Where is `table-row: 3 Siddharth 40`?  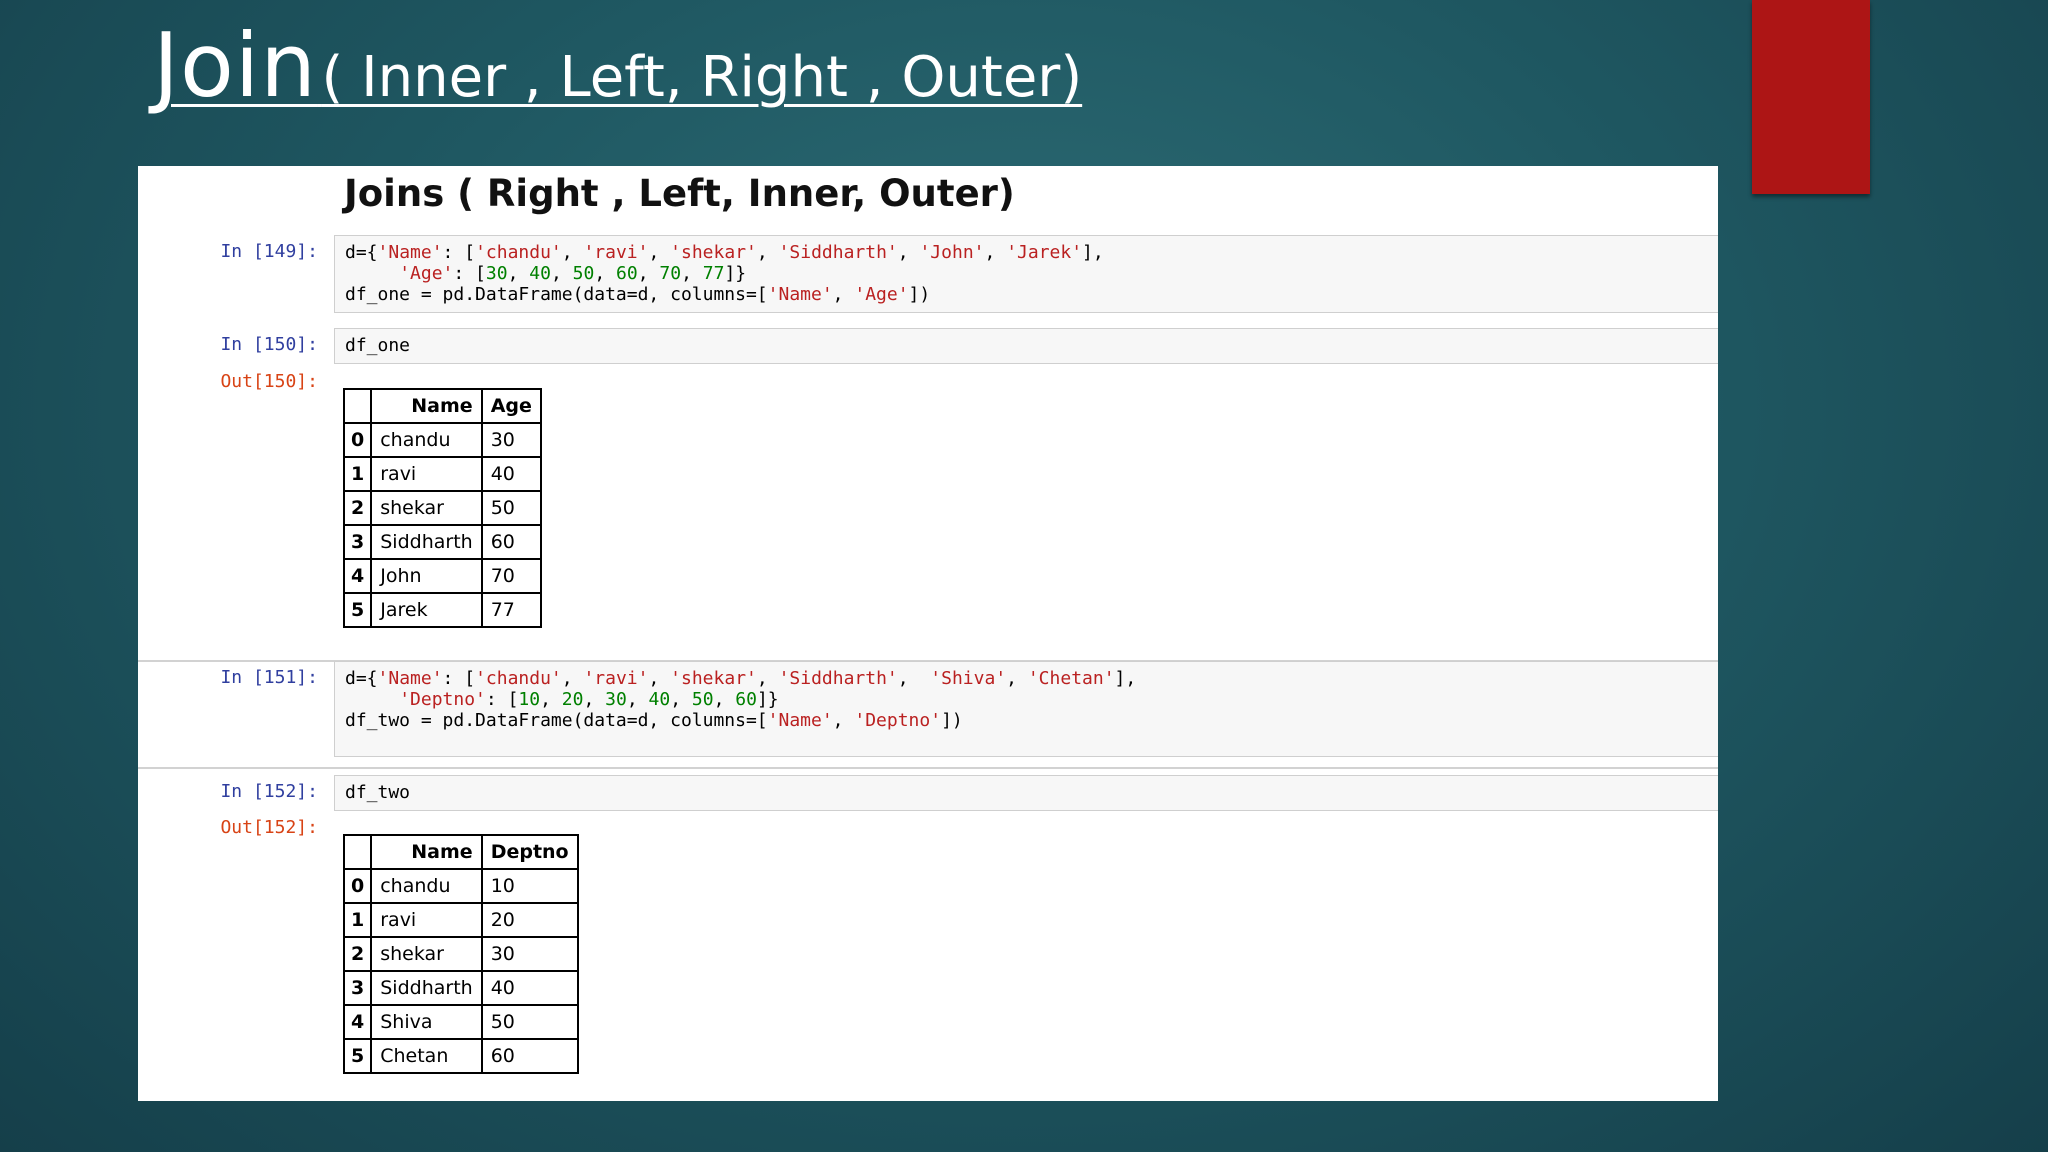 table-row: 3 Siddharth 40 is located at coordinates (460, 988).